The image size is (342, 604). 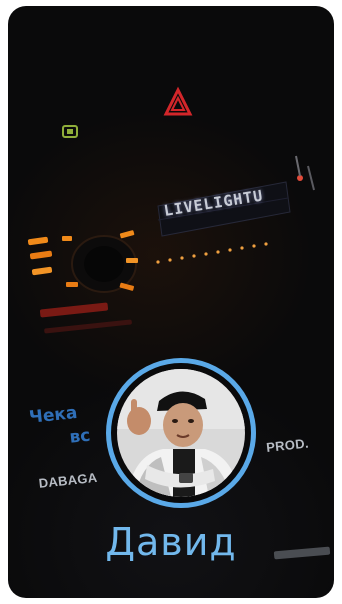 I want to click on lyrics-line-1: Чека, so click(x=53, y=415).